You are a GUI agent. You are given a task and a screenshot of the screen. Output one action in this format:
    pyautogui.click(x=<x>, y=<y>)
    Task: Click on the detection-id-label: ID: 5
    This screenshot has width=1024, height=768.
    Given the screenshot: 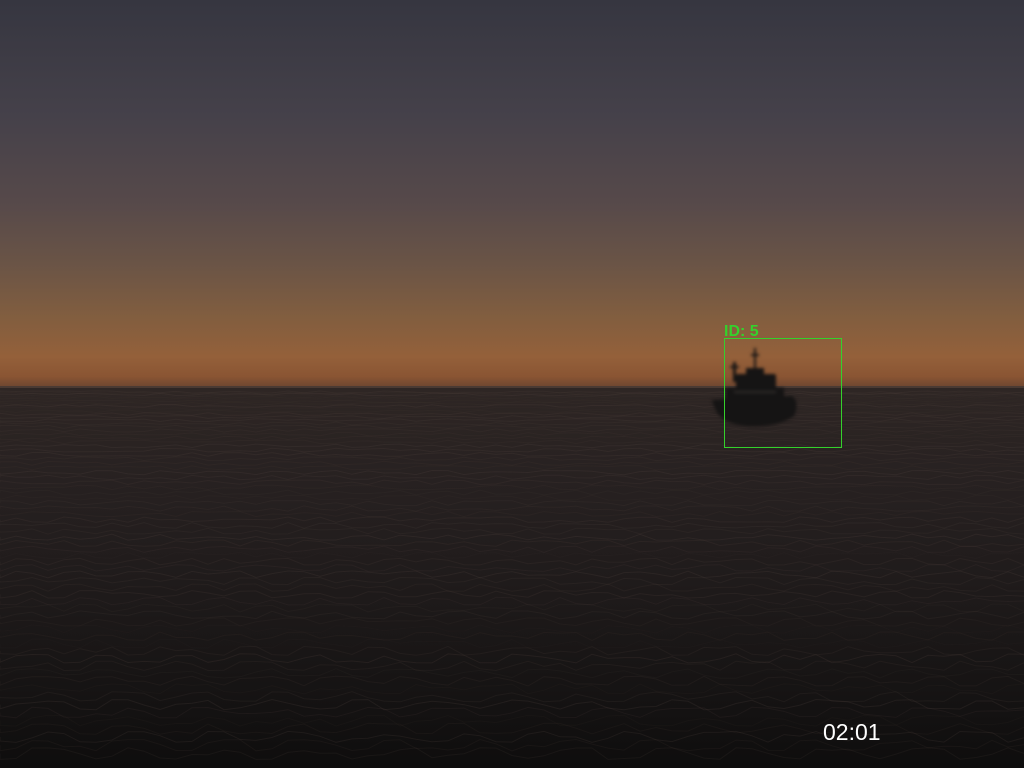 What is the action you would take?
    pyautogui.click(x=741, y=331)
    